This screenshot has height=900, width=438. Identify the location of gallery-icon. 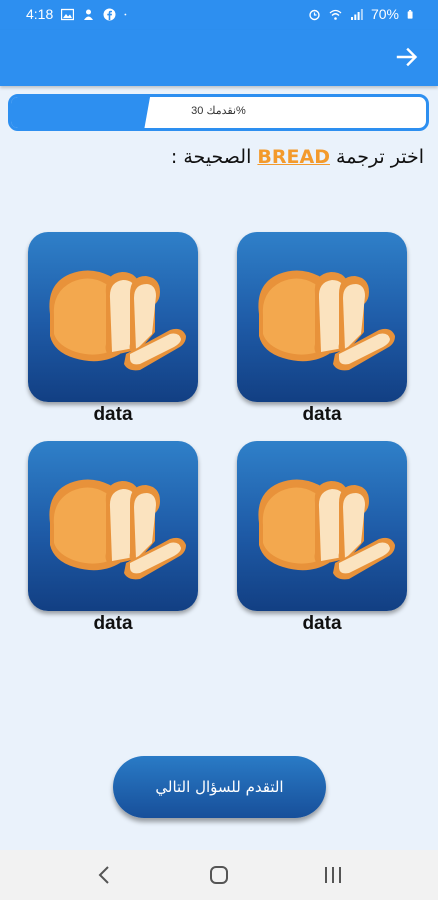
(68, 14).